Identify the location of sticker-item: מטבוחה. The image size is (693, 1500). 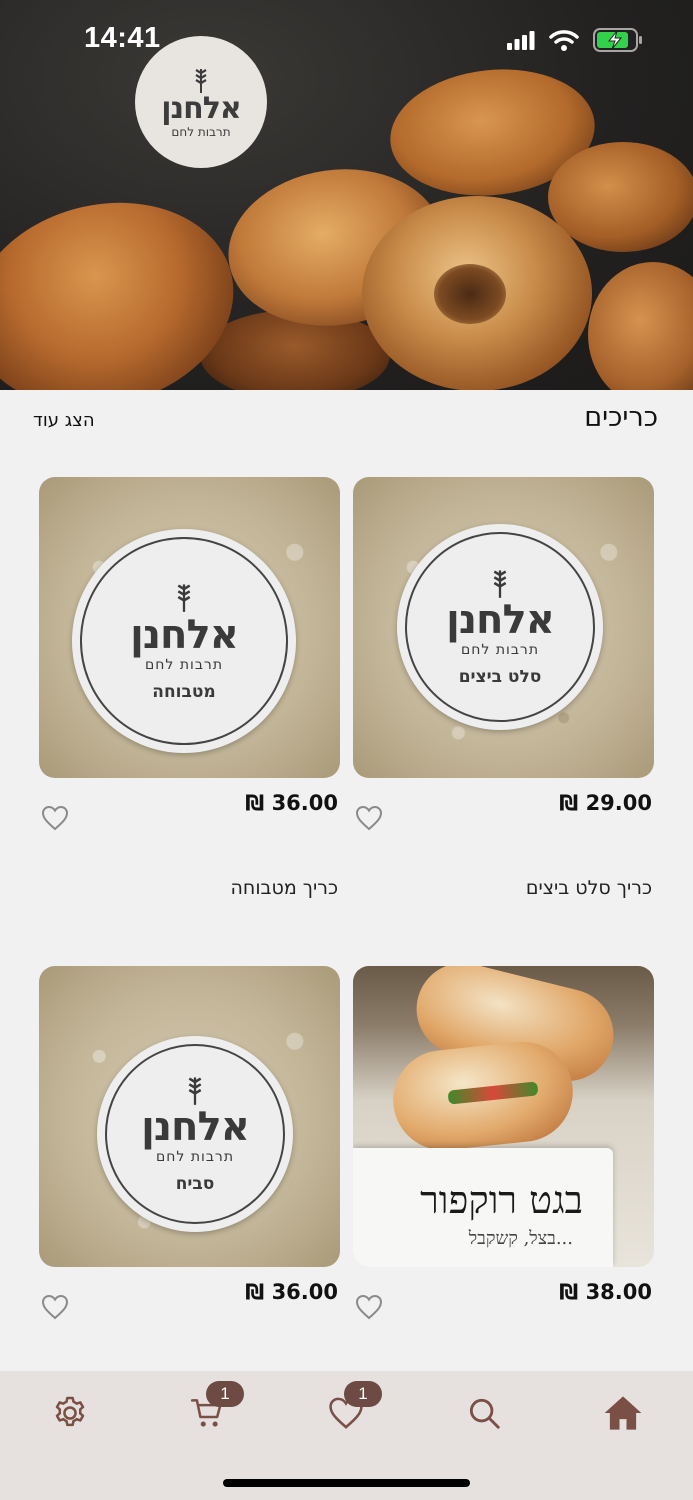
(184, 692).